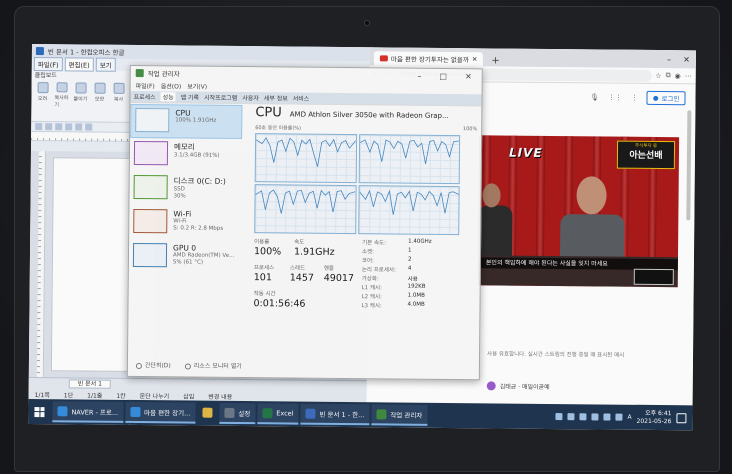  What do you see at coordinates (518, 386) in the screenshot?
I see `chat-message: 김태균 · 매일이곧예` at bounding box center [518, 386].